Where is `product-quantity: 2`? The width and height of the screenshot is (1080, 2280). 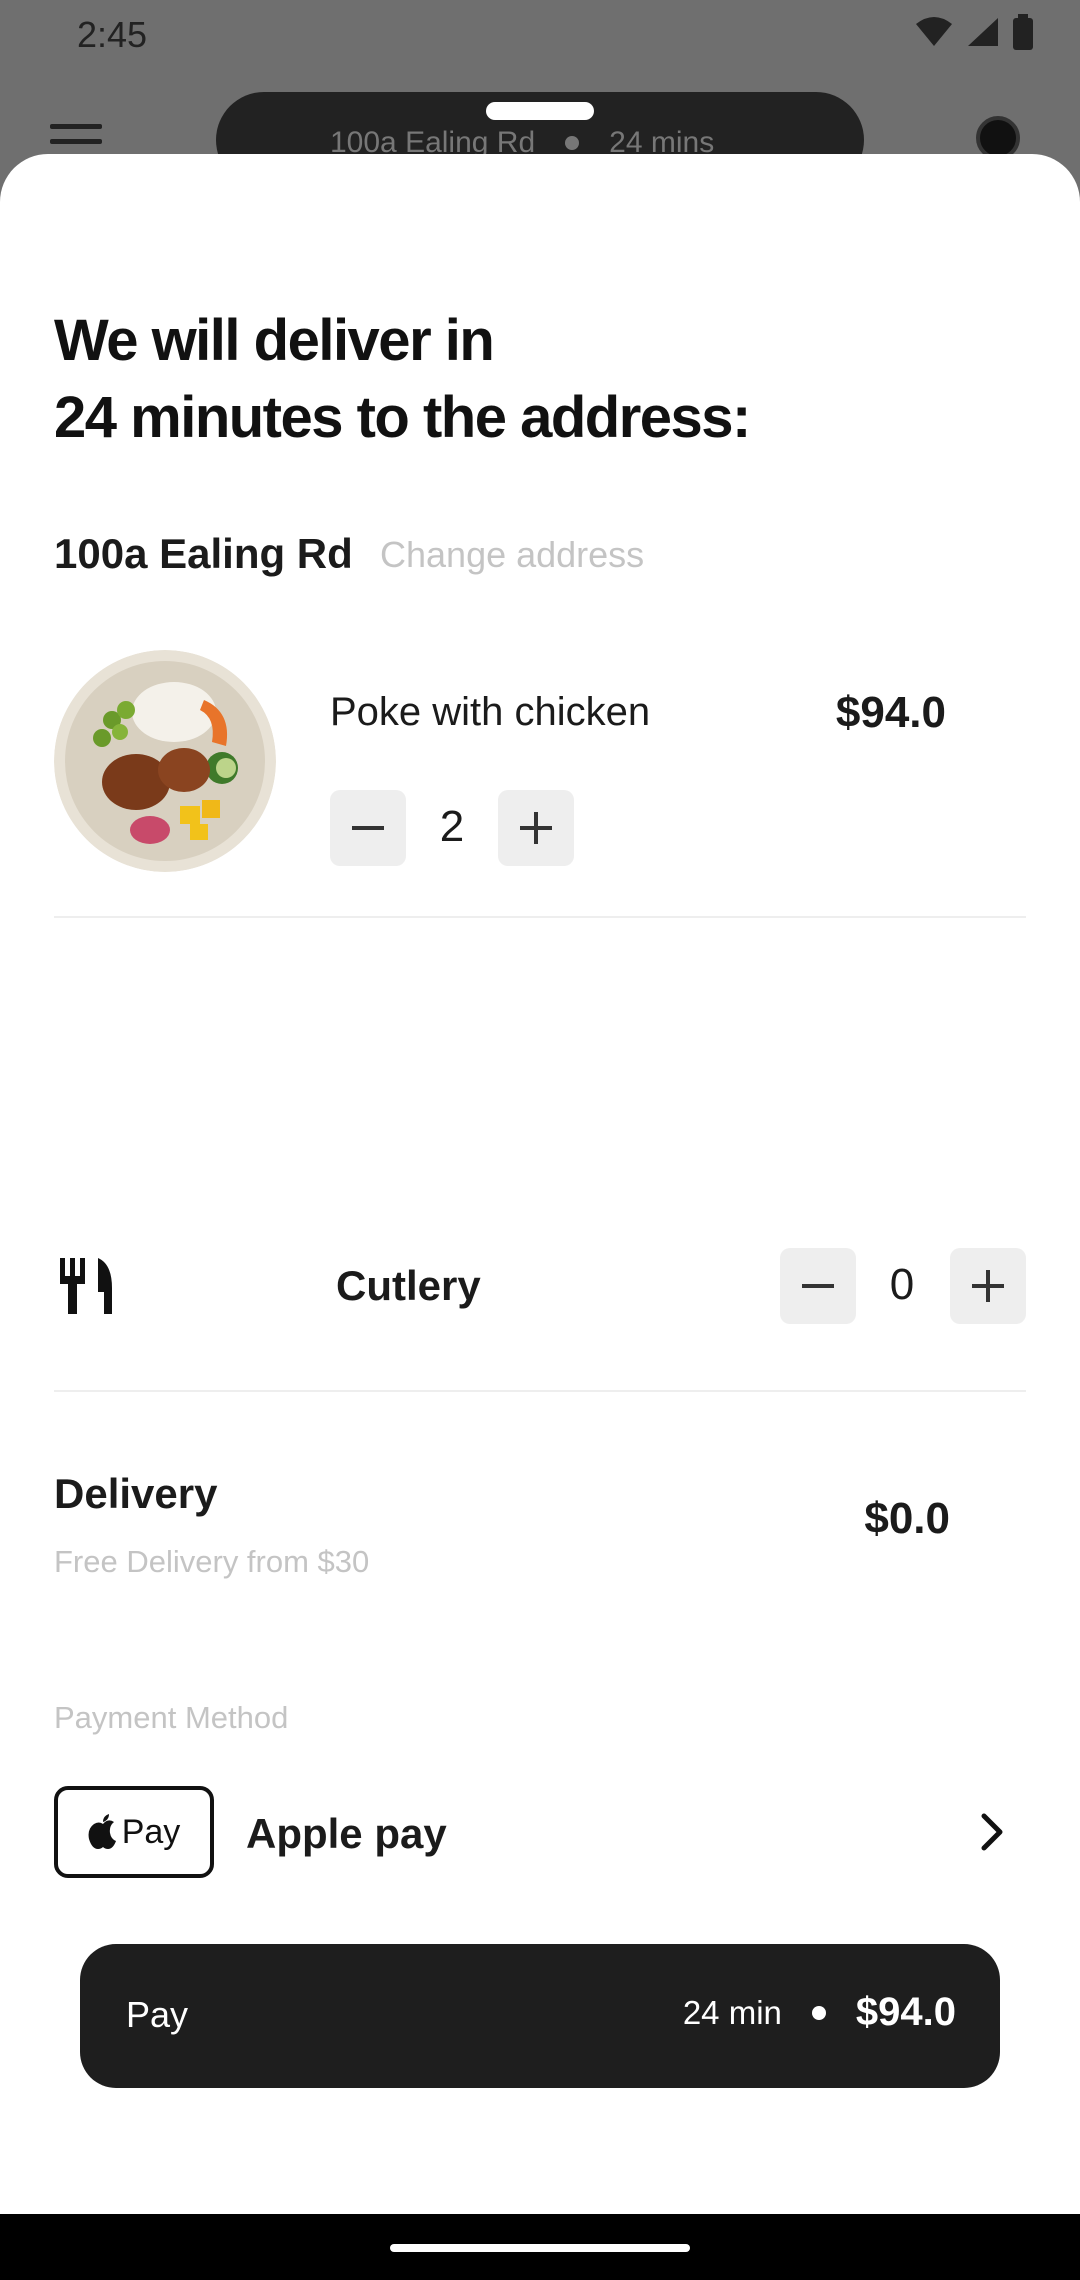
product-quantity: 2 is located at coordinates (452, 826).